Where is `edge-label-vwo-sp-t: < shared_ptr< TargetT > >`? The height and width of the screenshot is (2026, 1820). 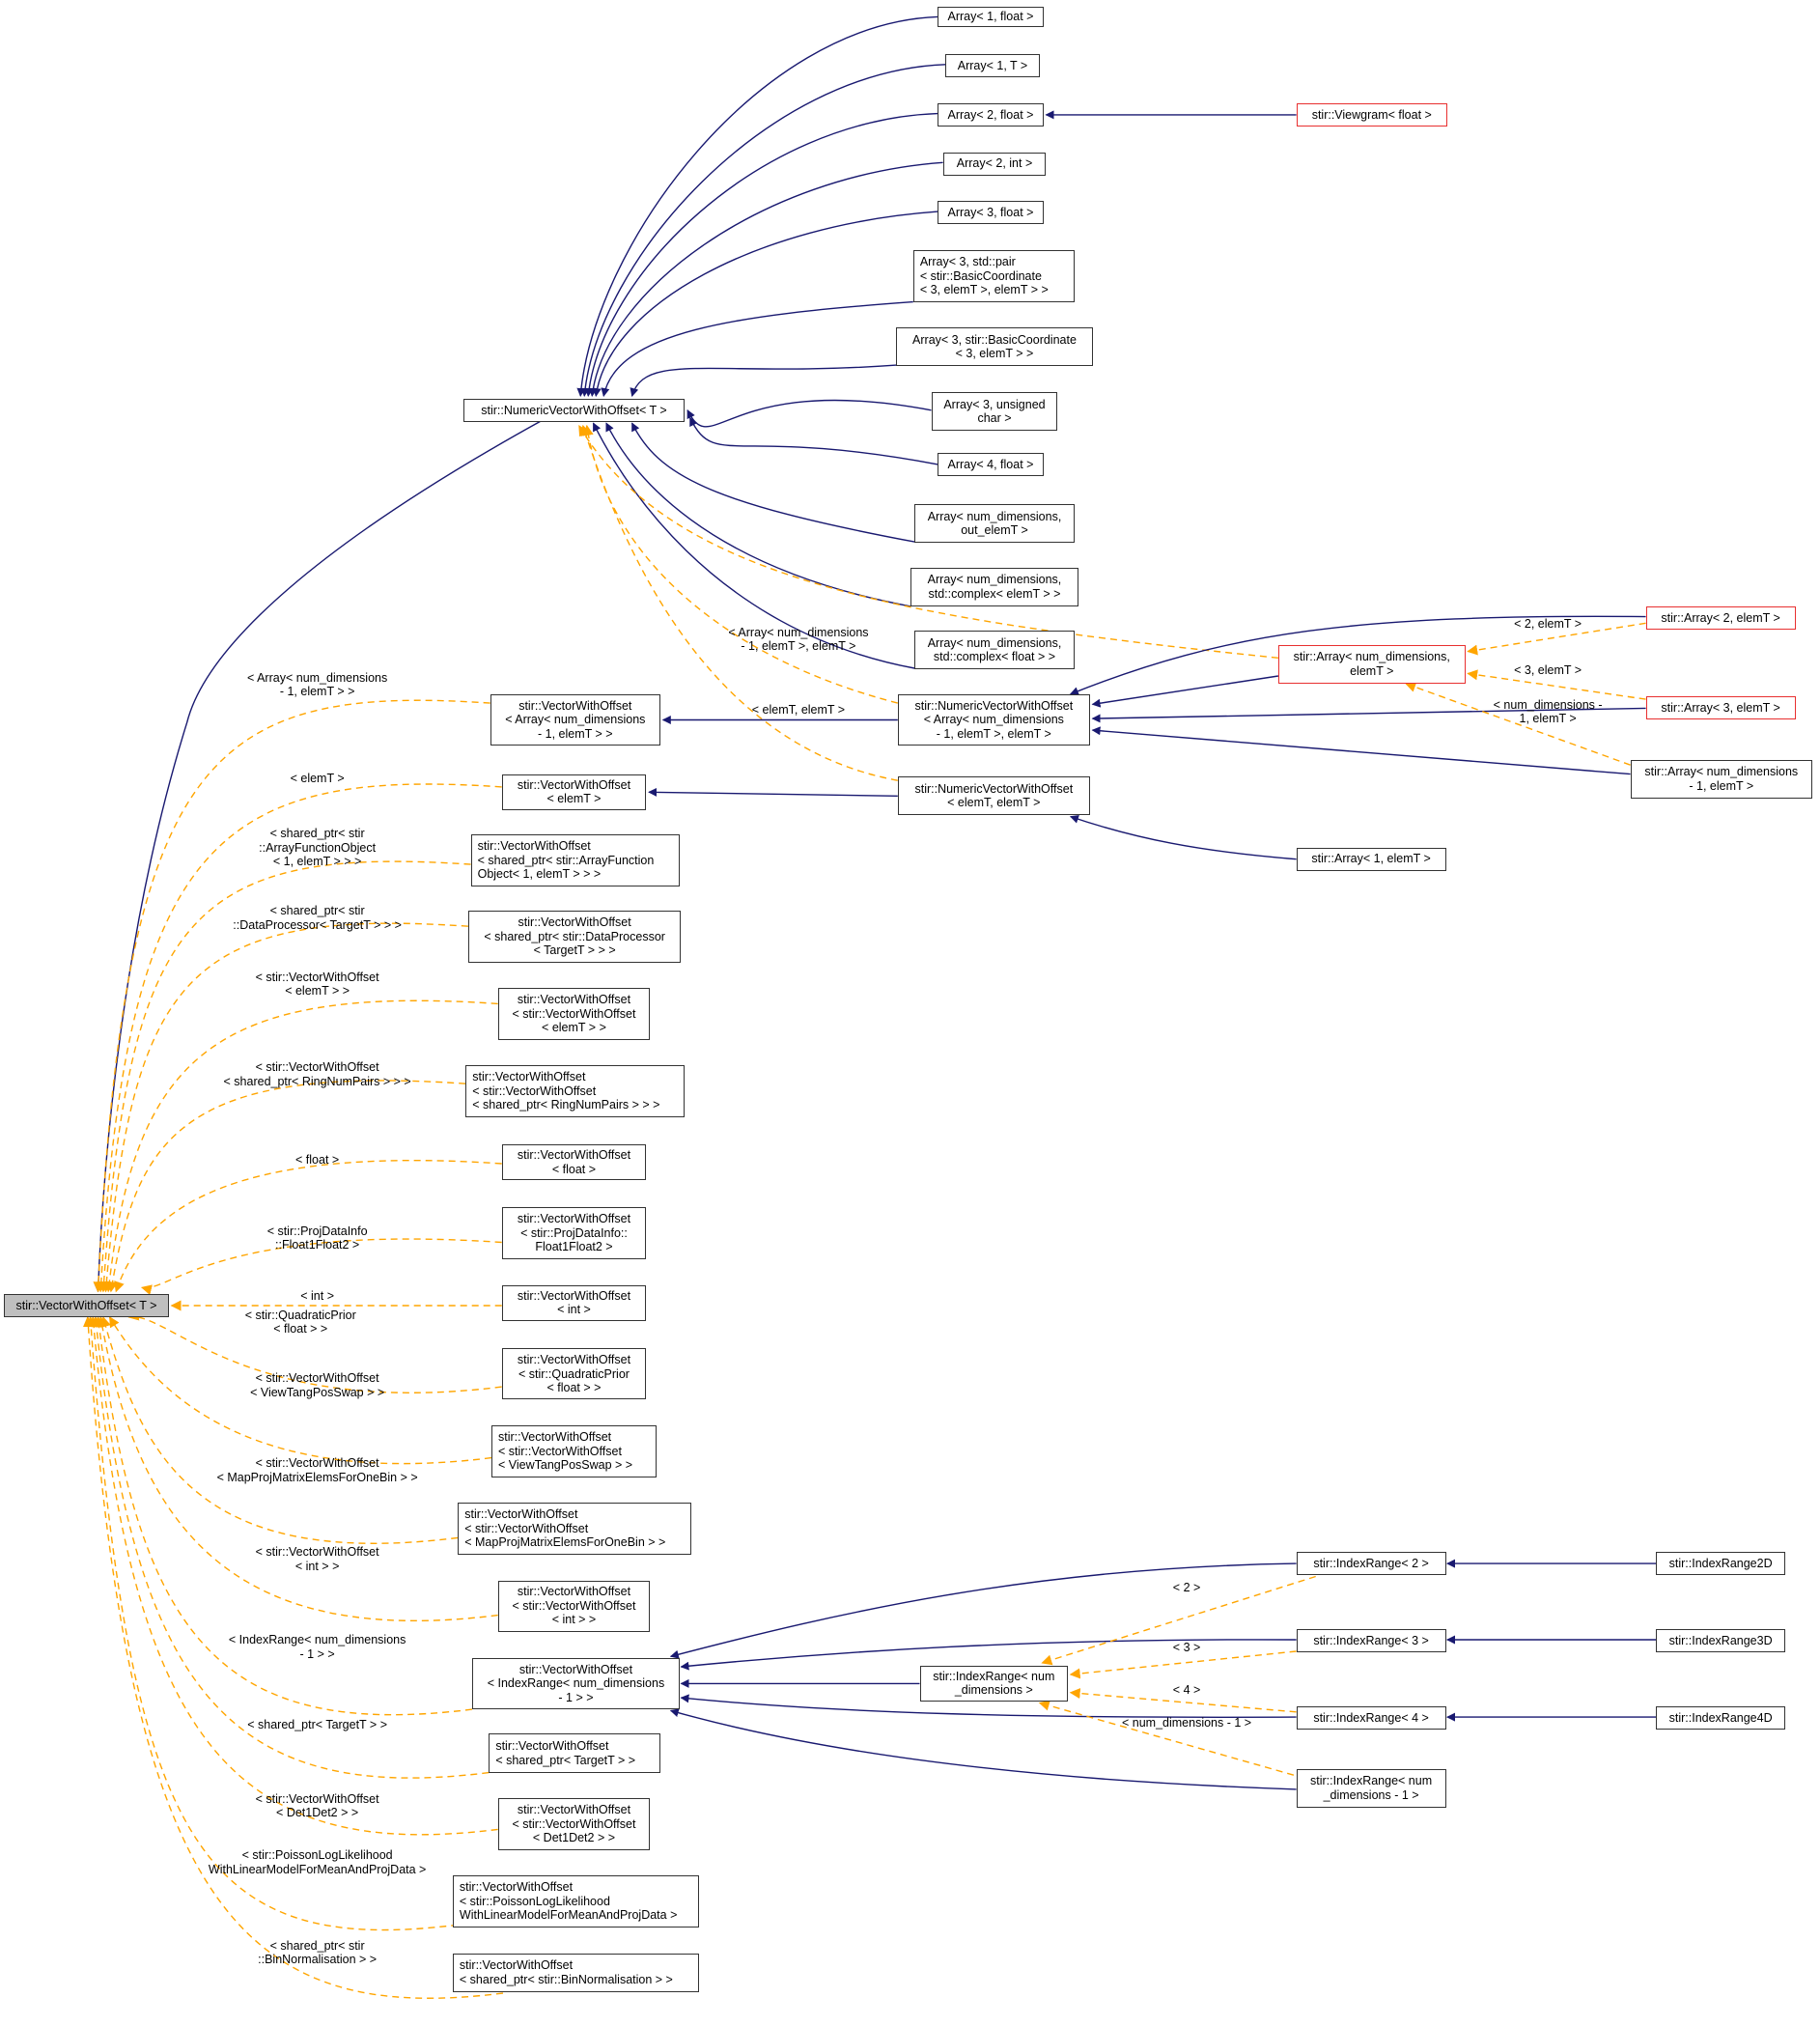
edge-label-vwo-sp-t: < shared_ptr< TargetT > > is located at coordinates (317, 1725).